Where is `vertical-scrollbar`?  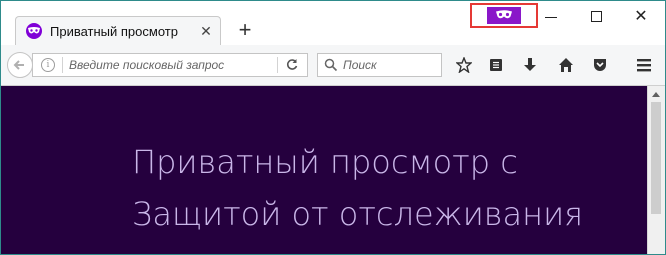
vertical-scrollbar is located at coordinates (656, 170).